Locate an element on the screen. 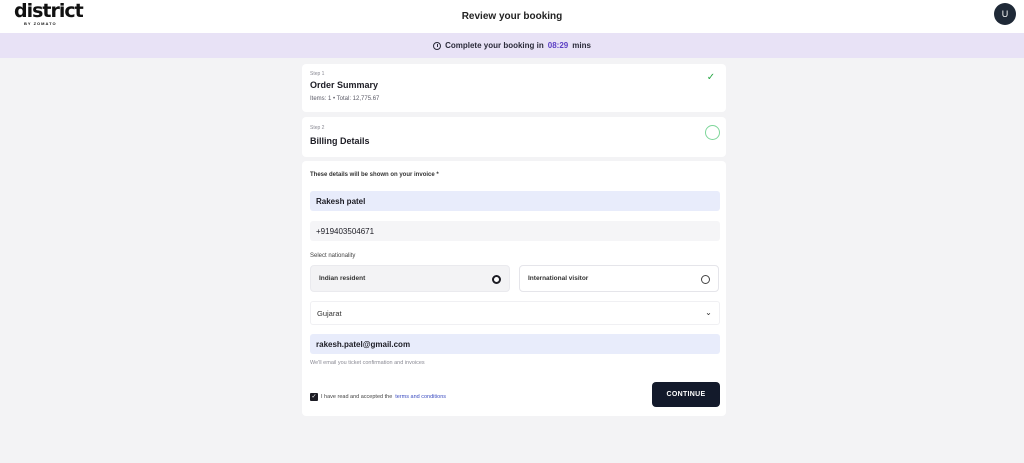 The height and width of the screenshot is (463, 1024). top-bar: district BY ZOMATO Review your booking U is located at coordinates (512, 16).